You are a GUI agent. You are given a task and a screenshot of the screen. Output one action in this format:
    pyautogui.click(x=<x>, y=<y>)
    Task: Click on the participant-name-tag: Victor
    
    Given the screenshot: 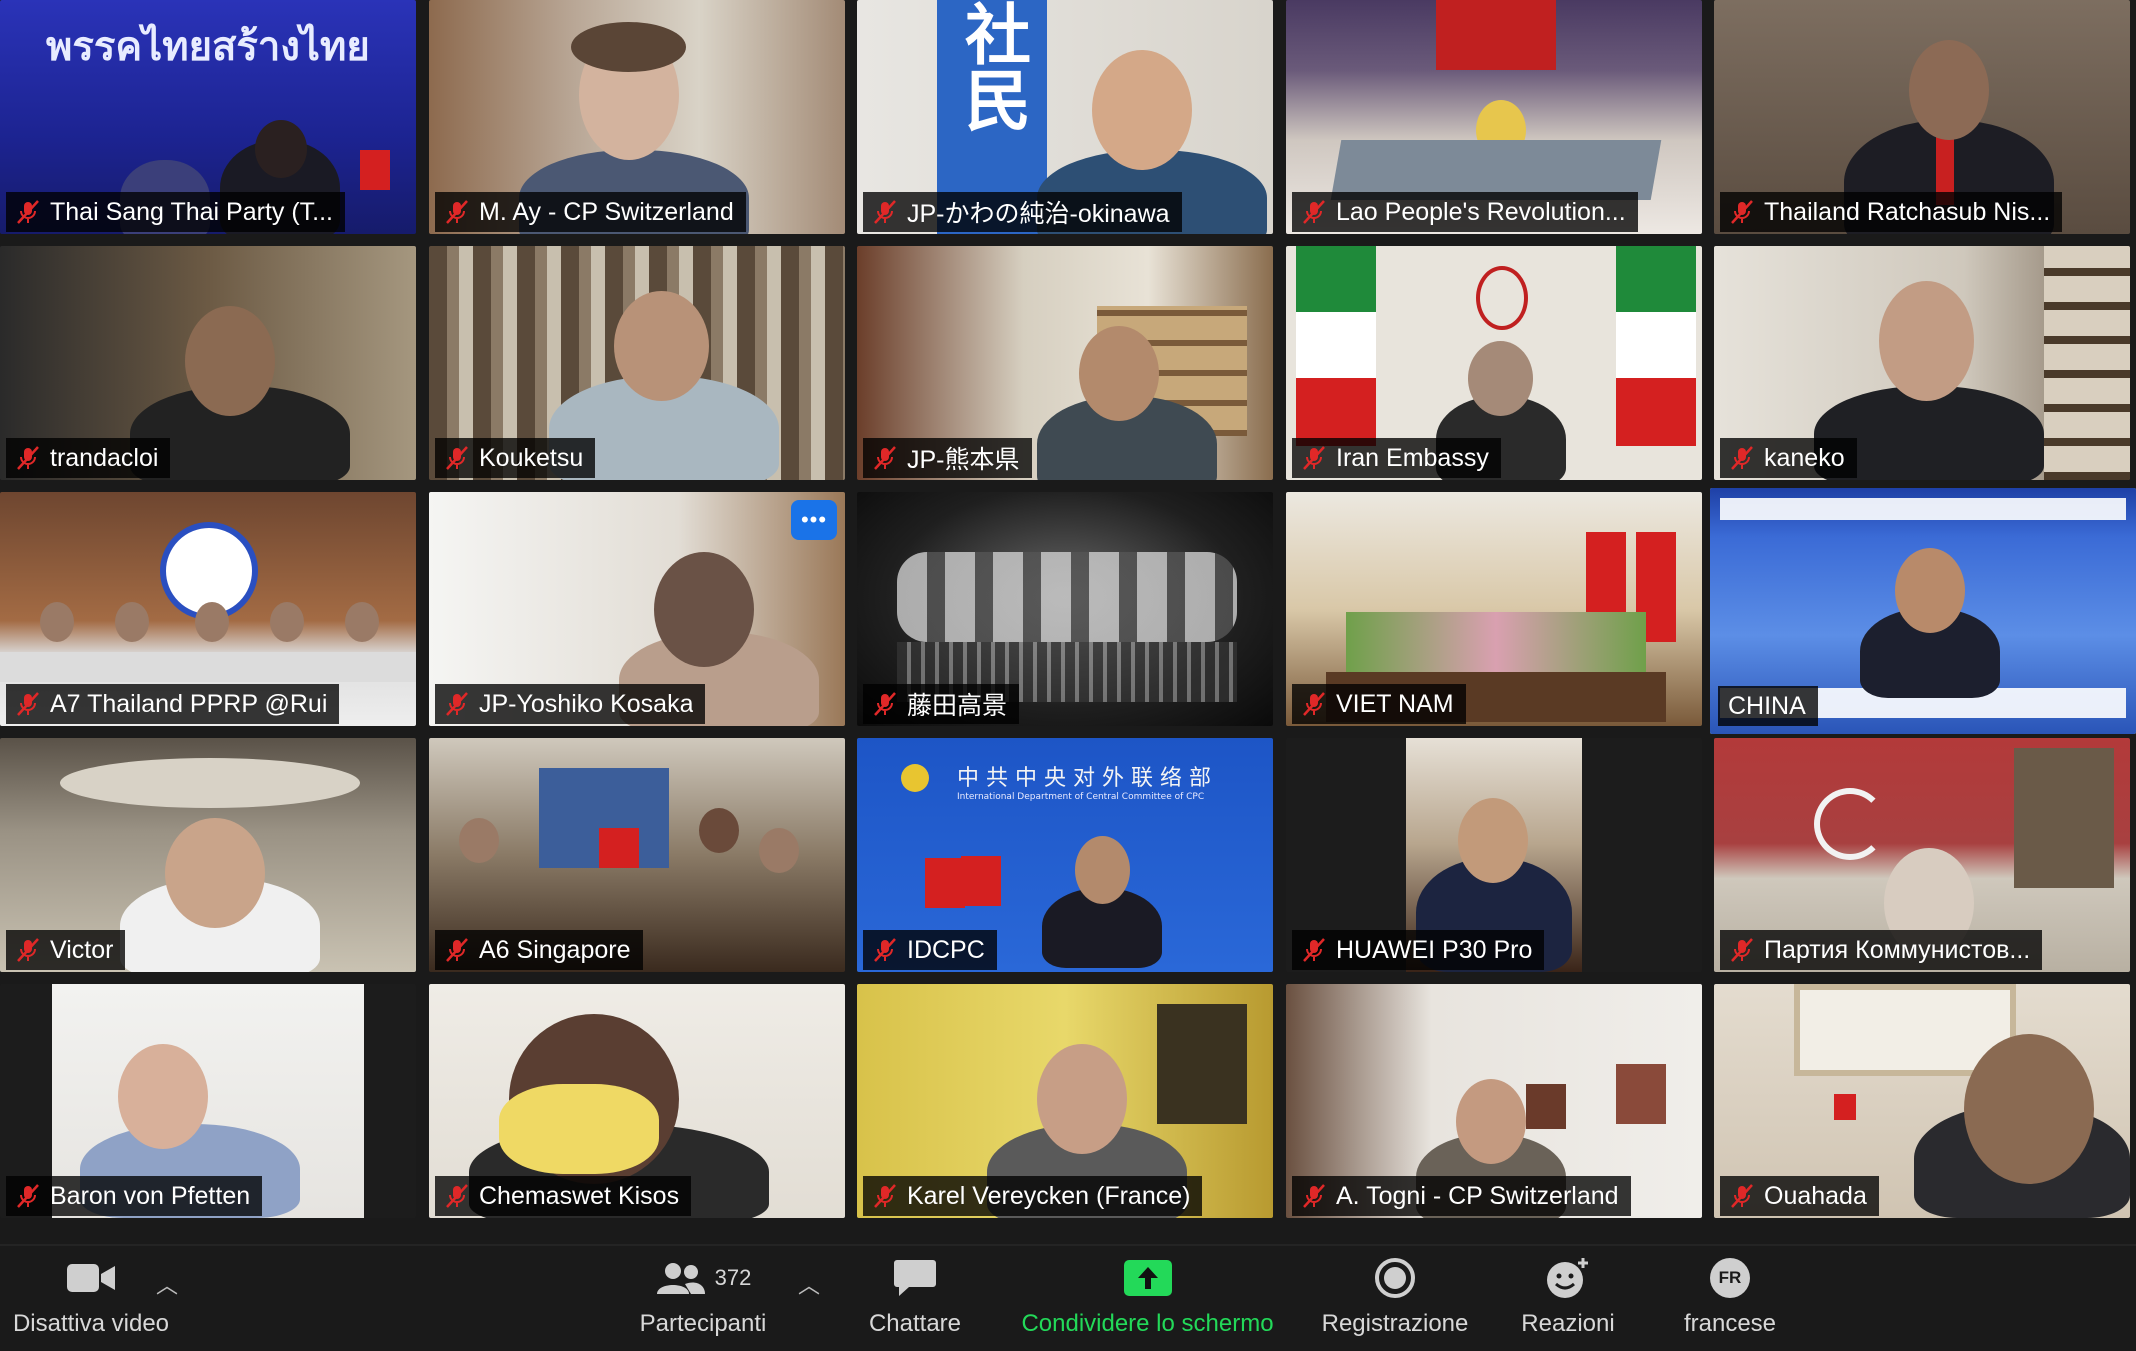 What is the action you would take?
    pyautogui.click(x=66, y=950)
    